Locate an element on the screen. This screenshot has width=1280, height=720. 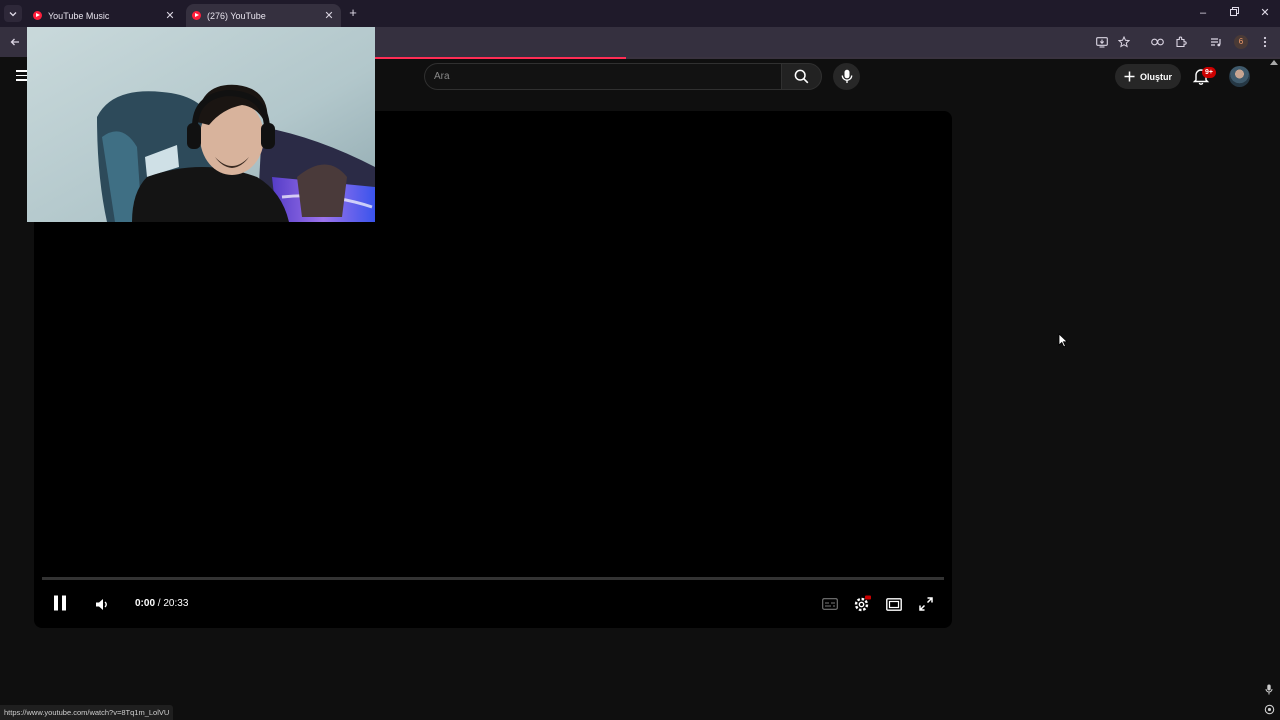
back-icon is located at coordinates (15, 42).